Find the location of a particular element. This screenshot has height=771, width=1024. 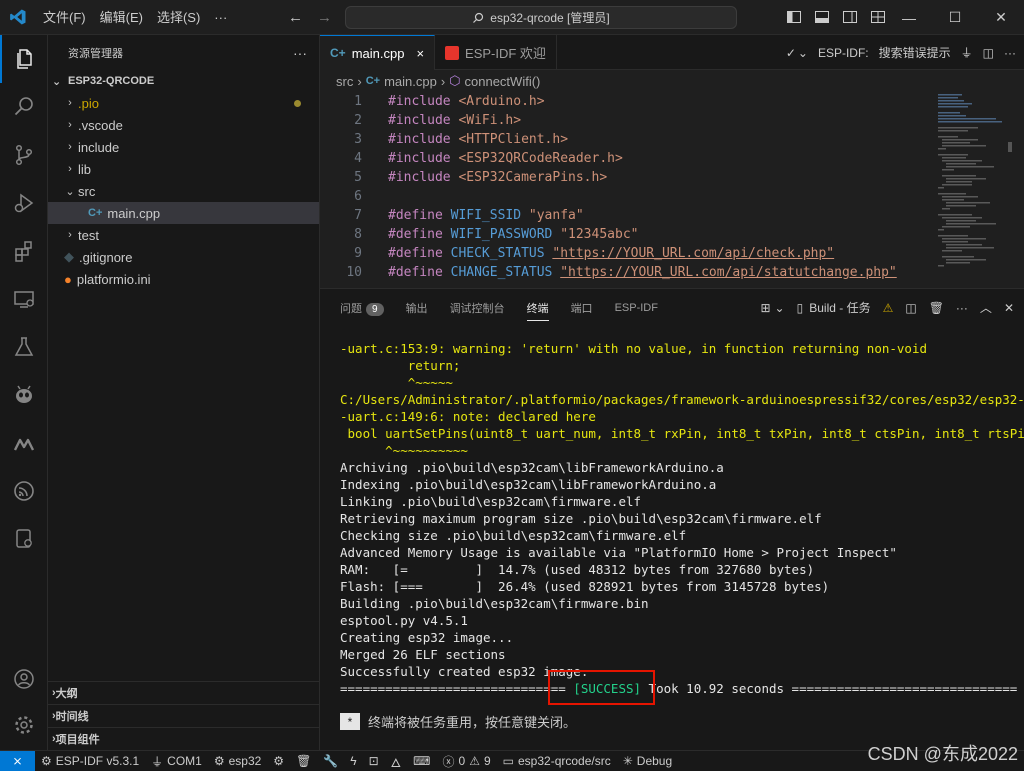

tree-item: › .pio is located at coordinates (183, 103).